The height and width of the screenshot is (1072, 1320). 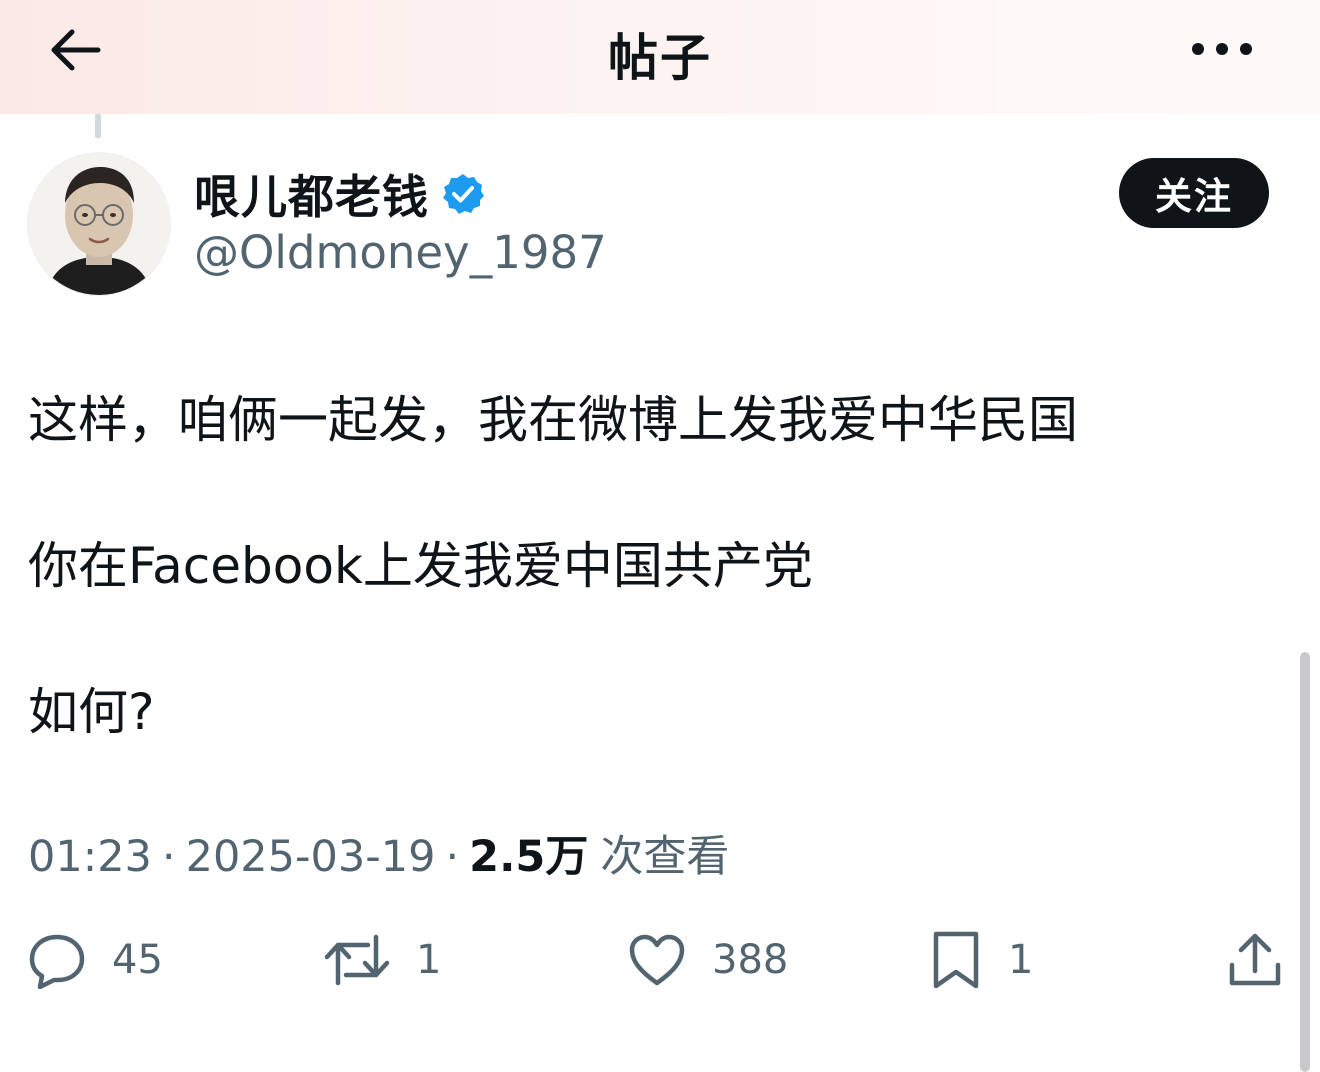 I want to click on post-text-line: 这样，咱俩一起发，我在微博上发我爱中华民国, so click(x=553, y=420).